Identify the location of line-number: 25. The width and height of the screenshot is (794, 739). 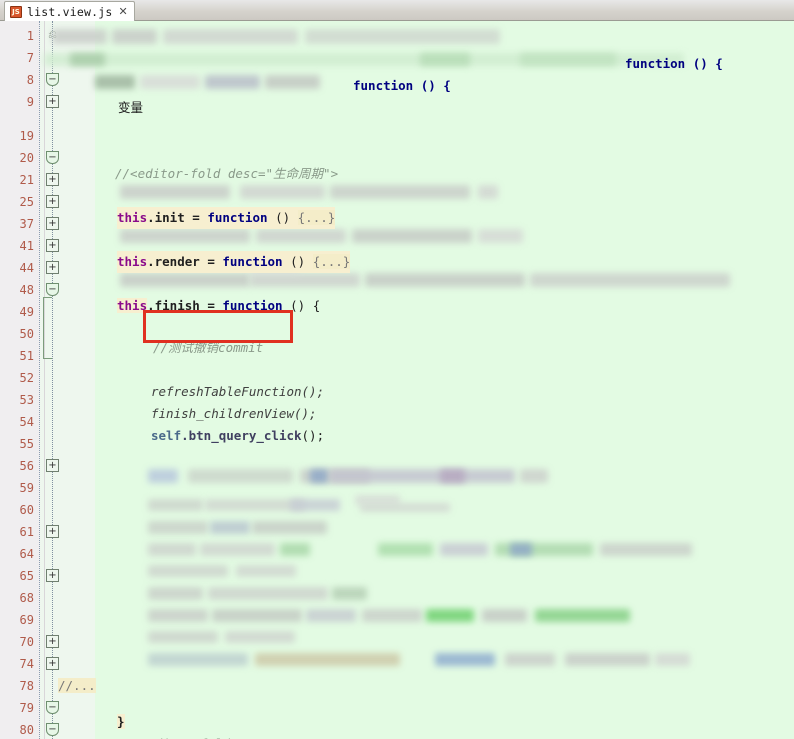
(26, 202).